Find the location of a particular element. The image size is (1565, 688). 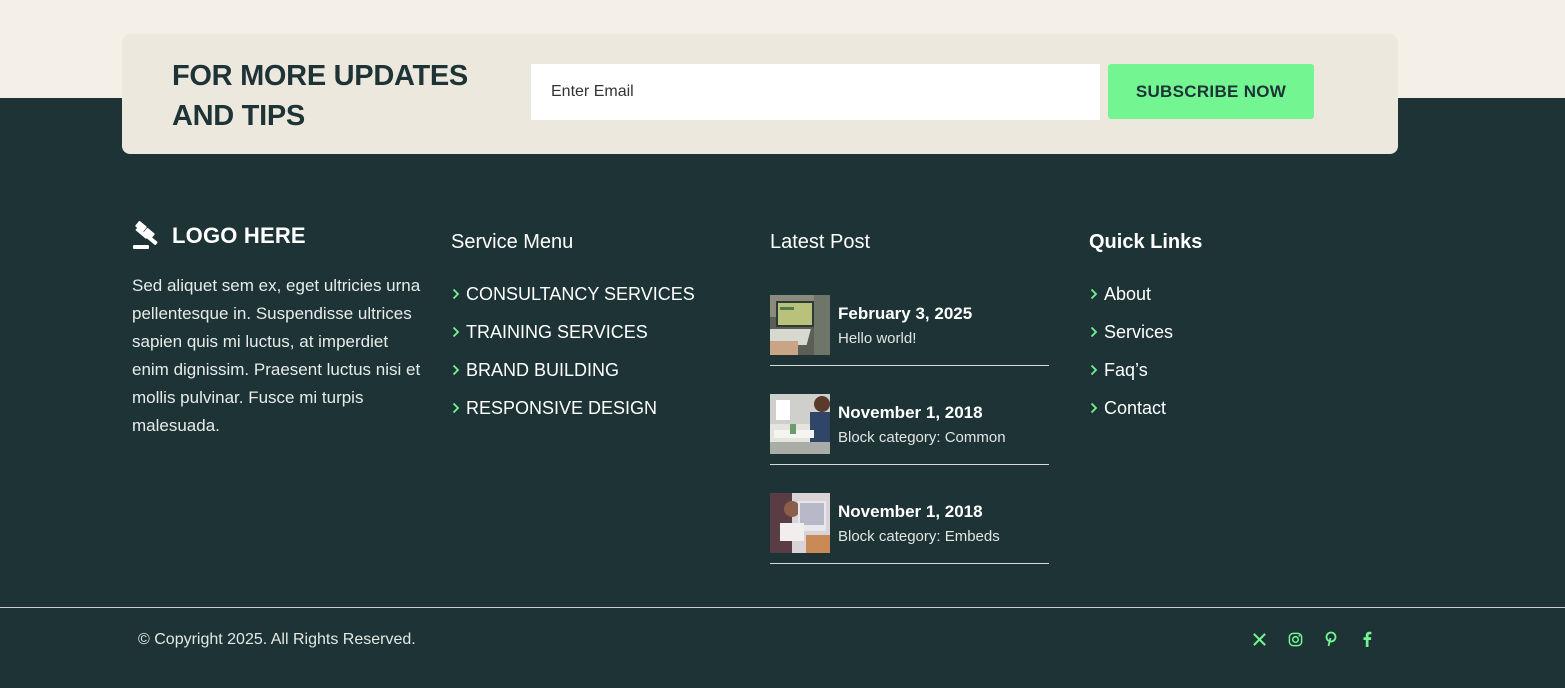

service-menu-item: RESPONSIVE DESIGN is located at coordinates (596, 408).